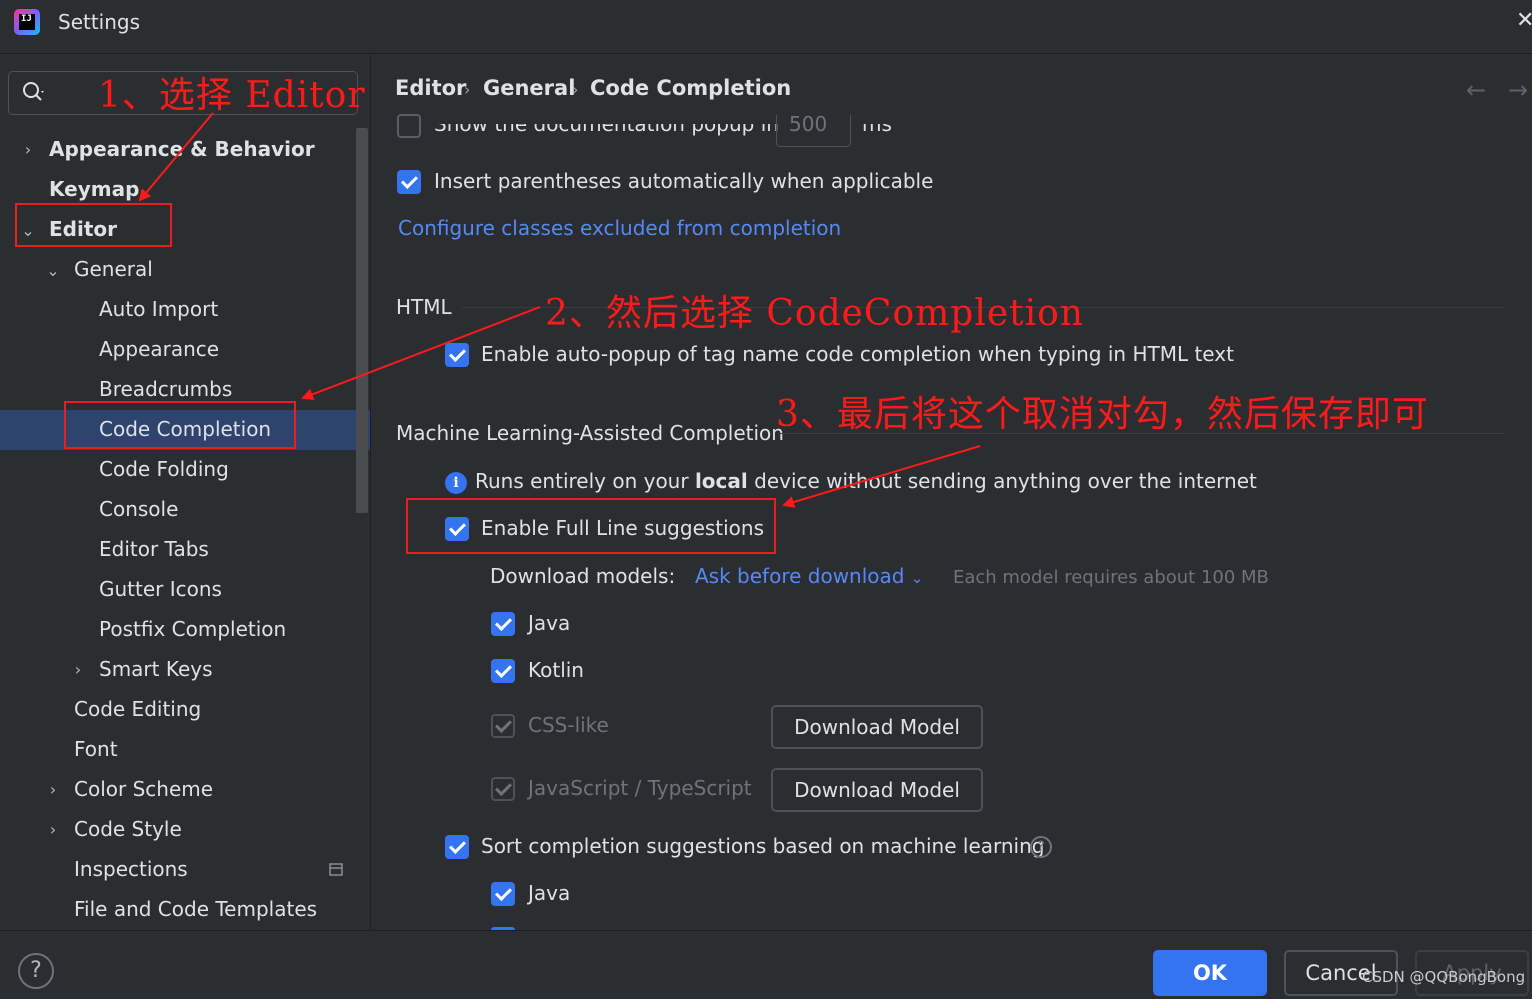  I want to click on arrow-to-full-line, so click(881, 476).